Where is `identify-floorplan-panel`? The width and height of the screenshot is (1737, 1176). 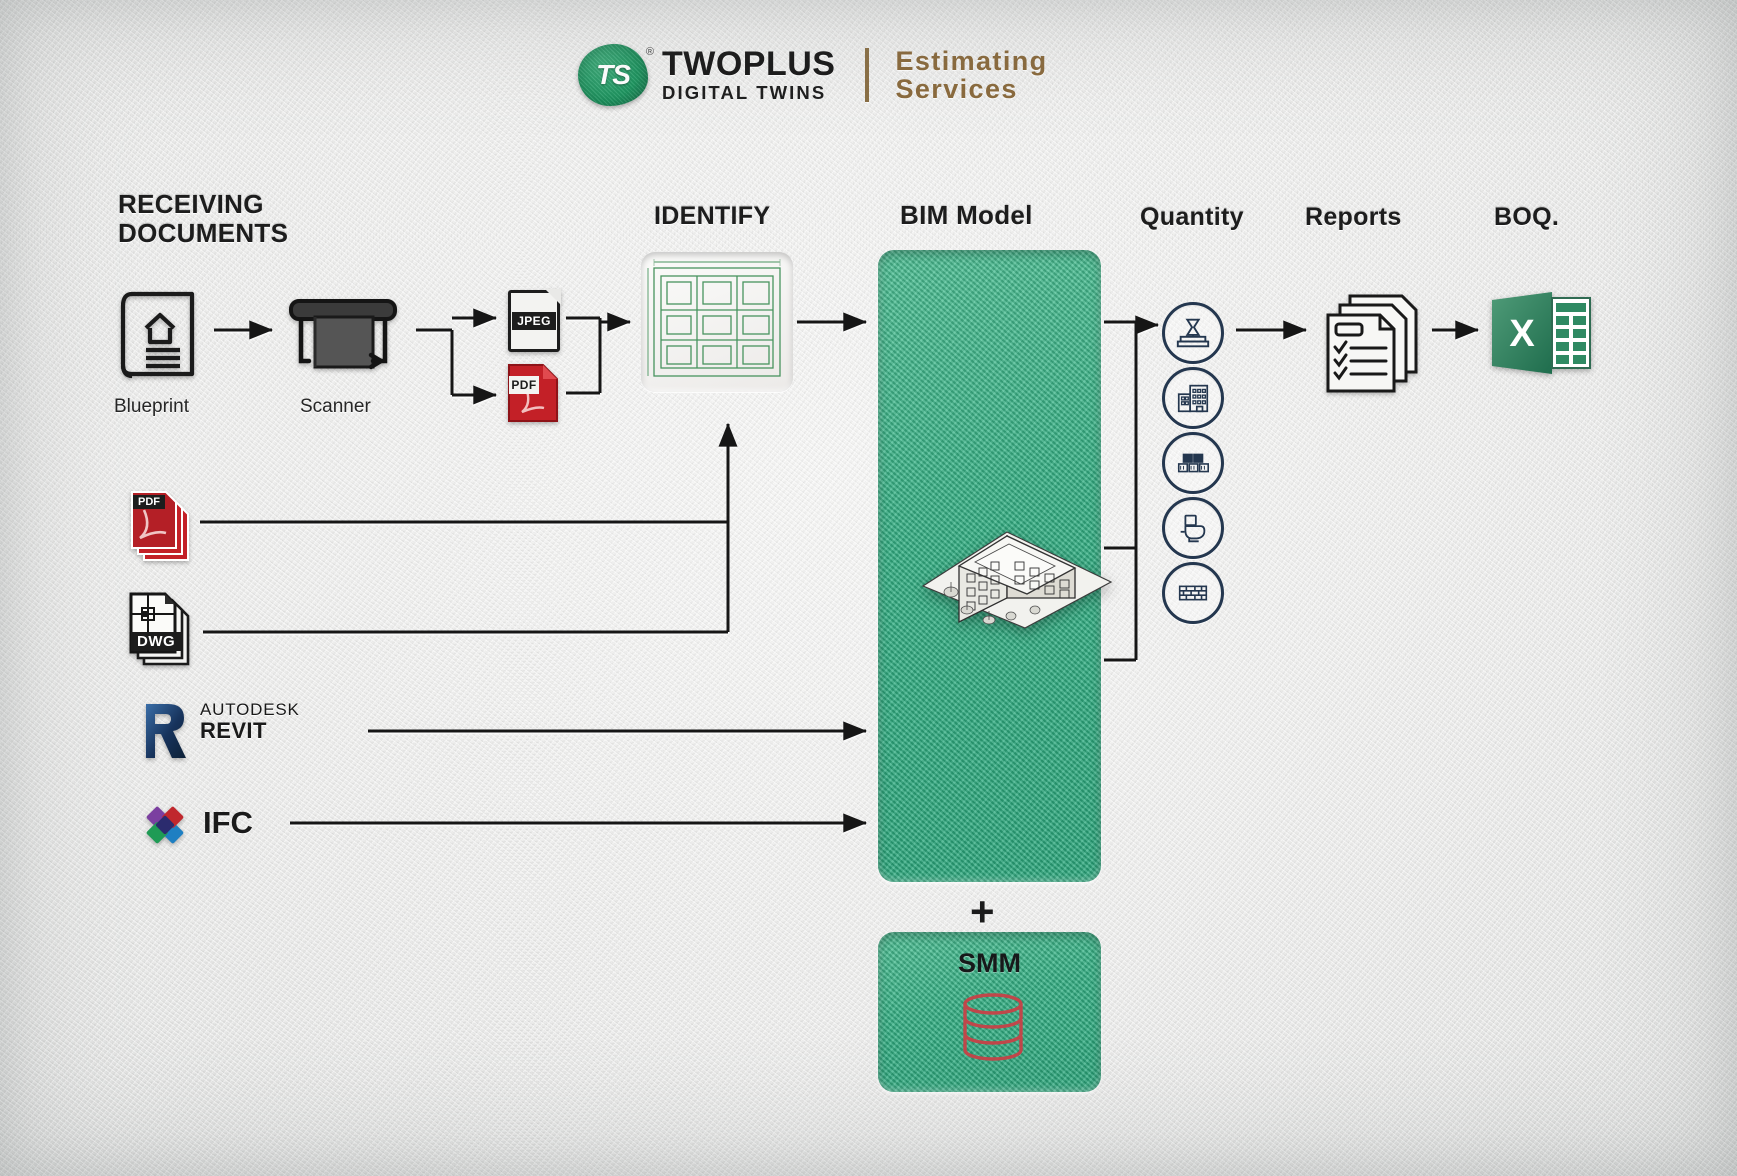
identify-floorplan-panel is located at coordinates (717, 322).